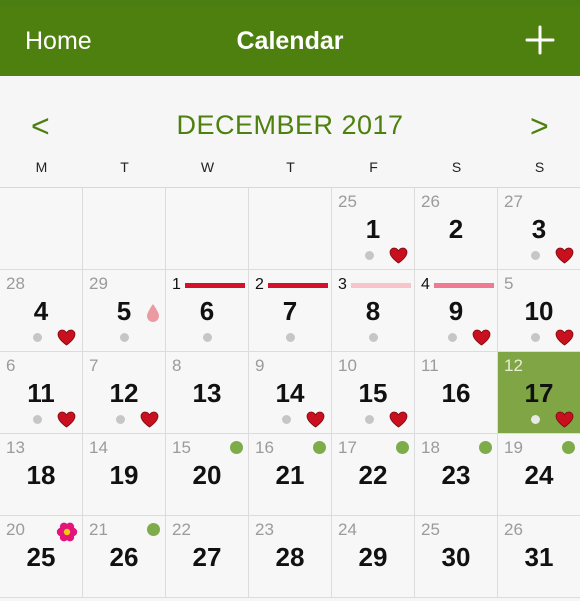 This screenshot has width=580, height=601. I want to click on date-number: 19, so click(124, 475).